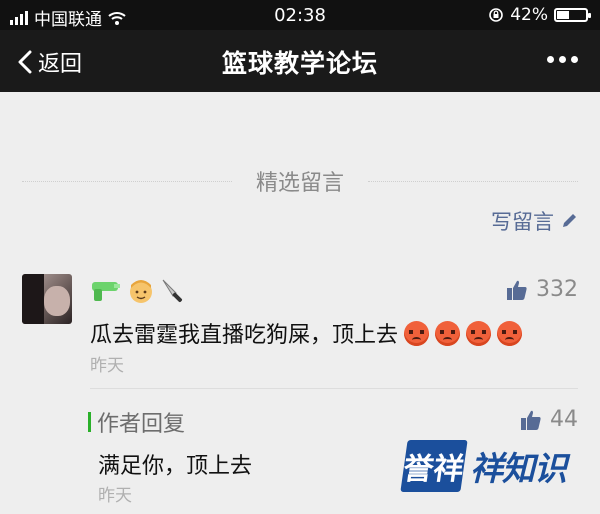 This screenshot has width=600, height=514. What do you see at coordinates (300, 15) in the screenshot?
I see `status-bar: 中国联通 02:38 42%` at bounding box center [300, 15].